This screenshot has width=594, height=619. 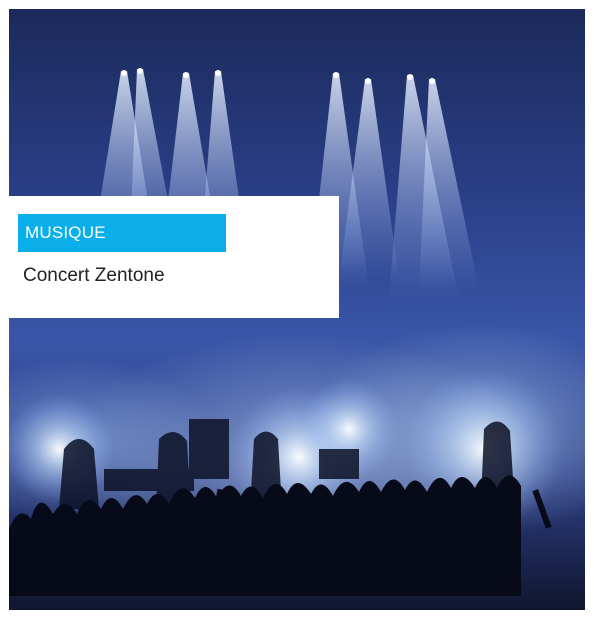 I want to click on category-badge: MUSIQUE, so click(x=122, y=233).